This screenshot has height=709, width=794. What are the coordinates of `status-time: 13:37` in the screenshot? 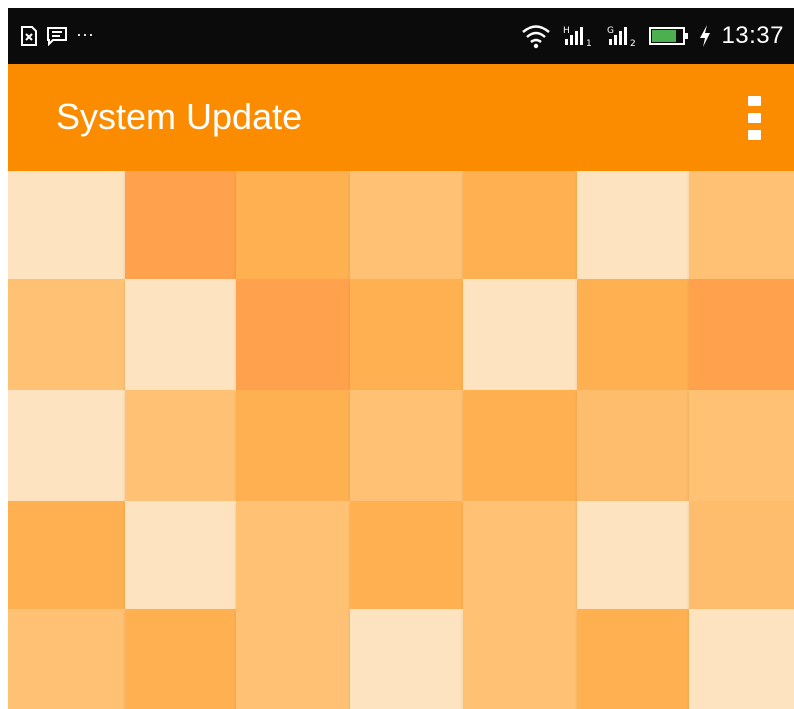 It's located at (752, 35).